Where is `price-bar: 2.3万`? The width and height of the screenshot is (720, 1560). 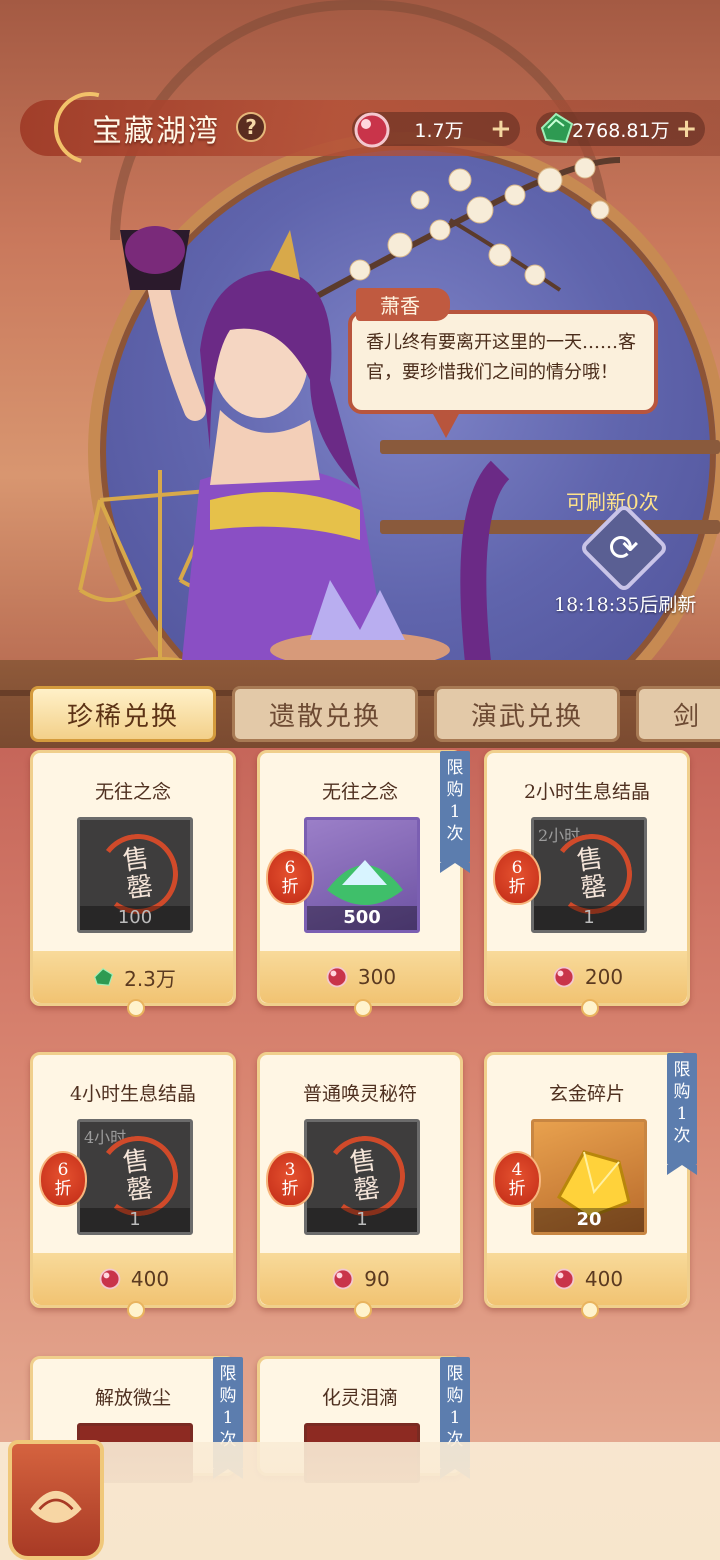
price-bar: 2.3万 is located at coordinates (133, 977).